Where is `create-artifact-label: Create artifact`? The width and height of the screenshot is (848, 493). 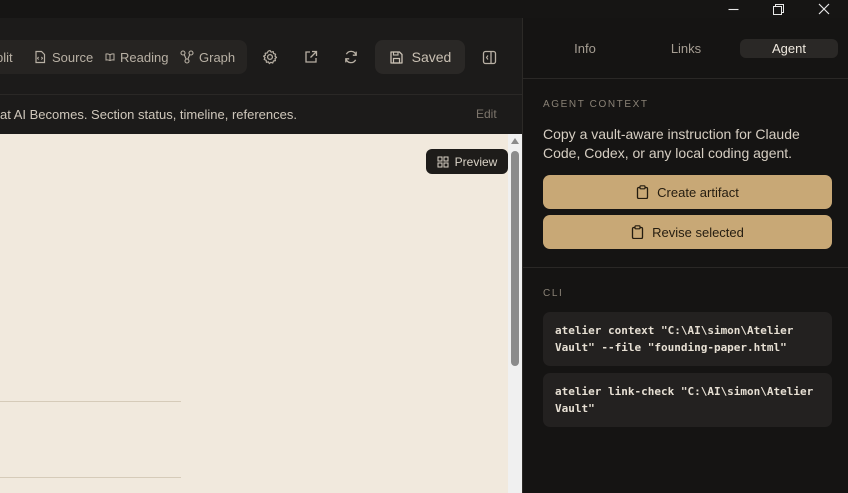
create-artifact-label: Create artifact is located at coordinates (698, 192).